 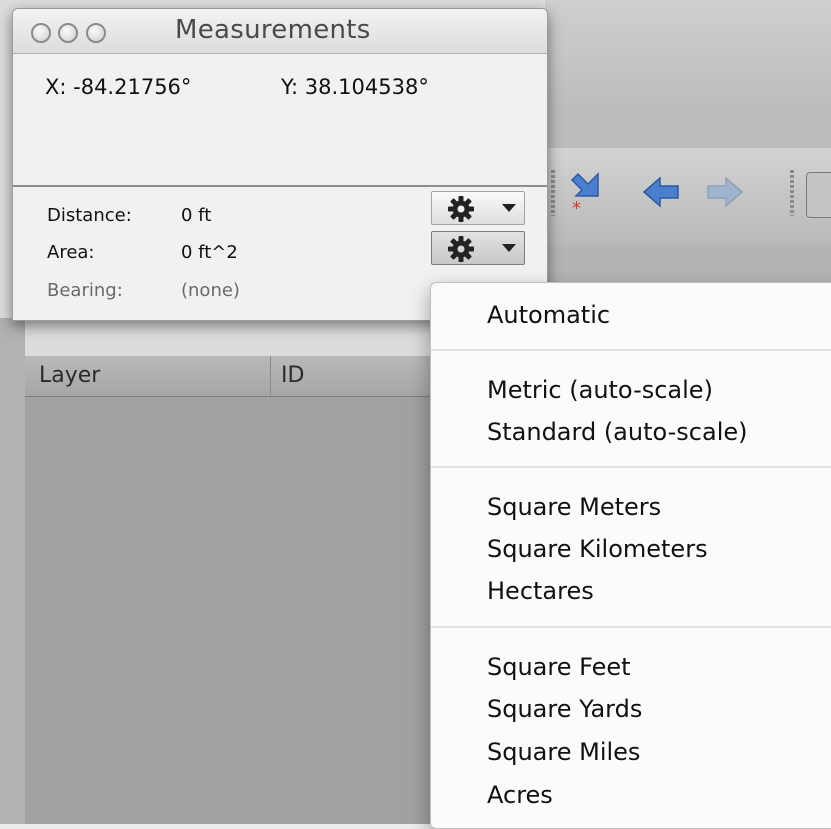 I want to click on window-edge, so click(x=12, y=571).